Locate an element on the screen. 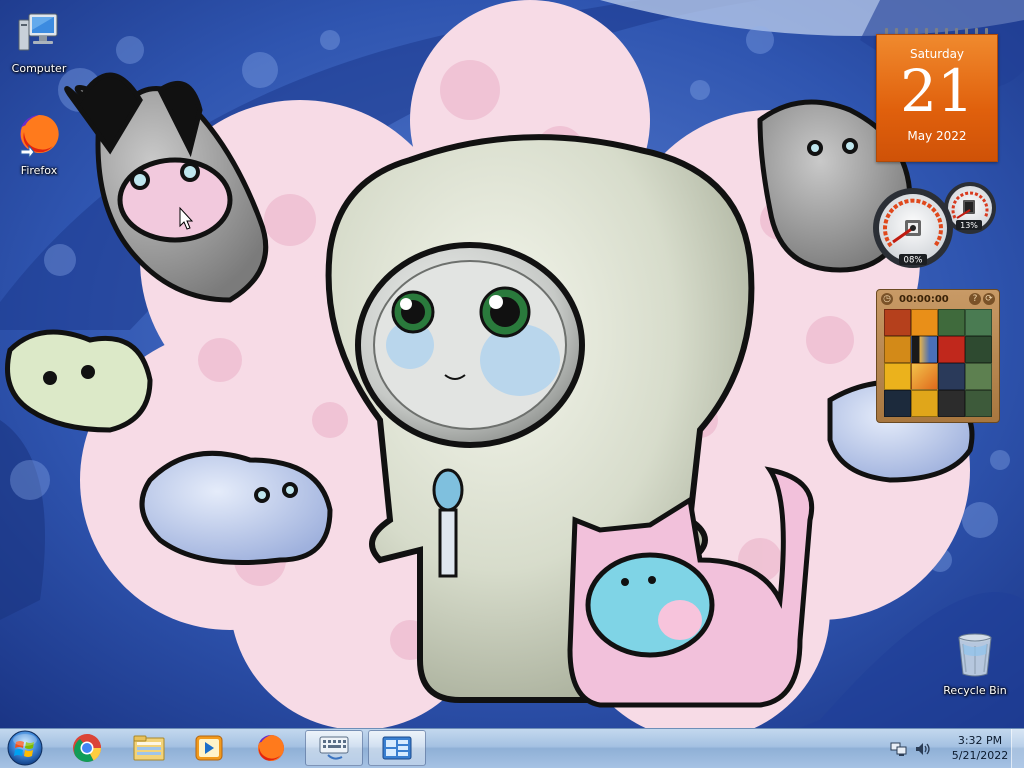 The image size is (1024, 771). desktop-icon-firefox: Firefox is located at coordinates (39, 143).